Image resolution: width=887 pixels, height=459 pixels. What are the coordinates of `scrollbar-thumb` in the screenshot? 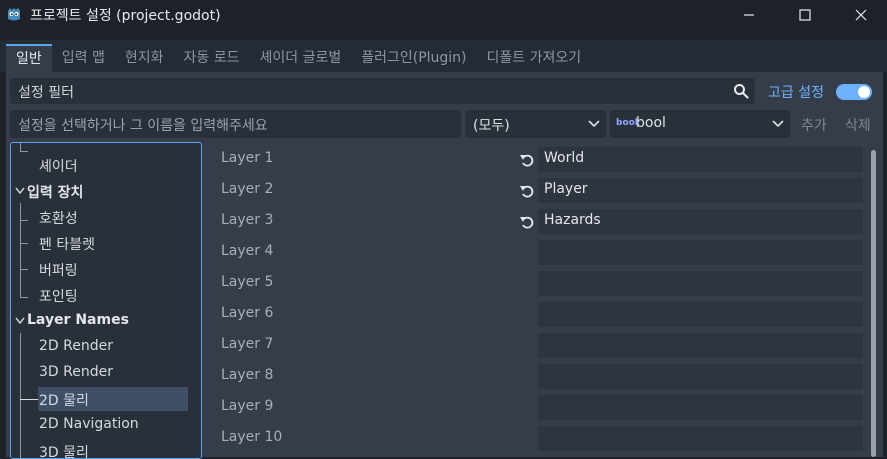 It's located at (873, 303).